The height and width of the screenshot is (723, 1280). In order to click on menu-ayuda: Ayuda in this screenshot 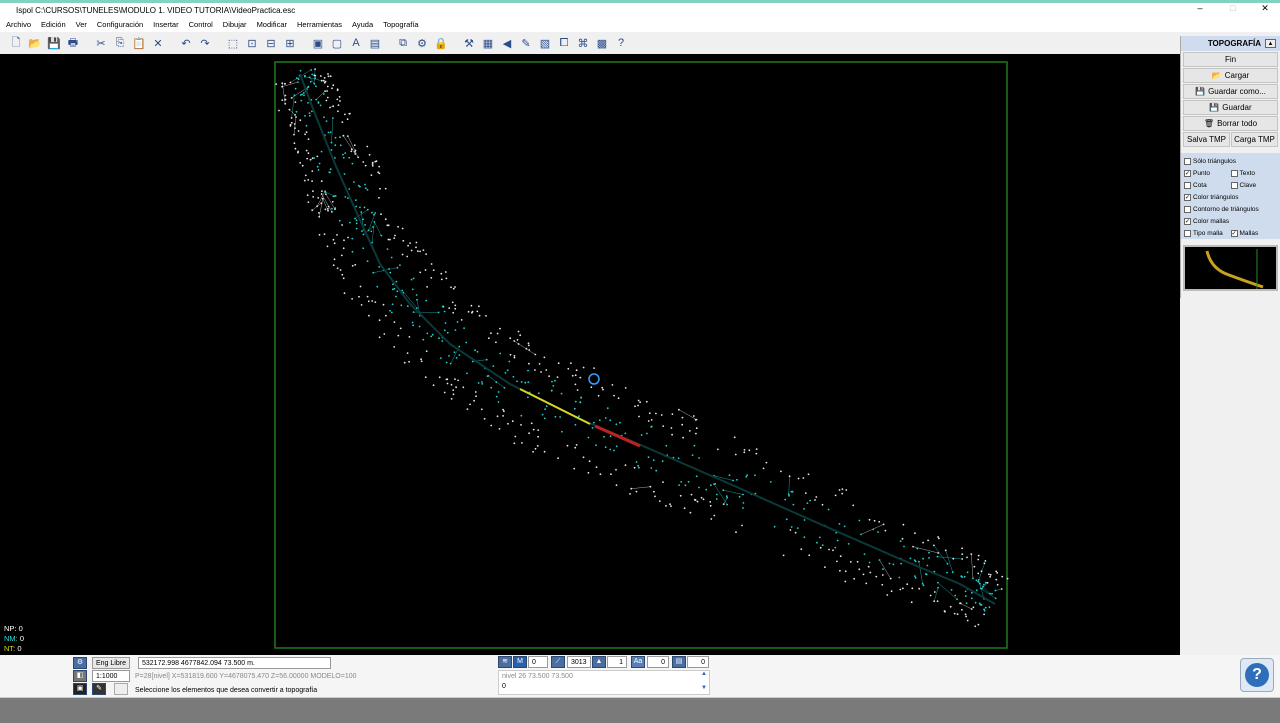, I will do `click(362, 24)`.